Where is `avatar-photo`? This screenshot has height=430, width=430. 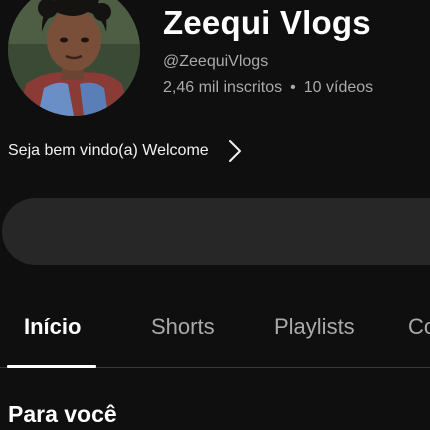 avatar-photo is located at coordinates (74, 58).